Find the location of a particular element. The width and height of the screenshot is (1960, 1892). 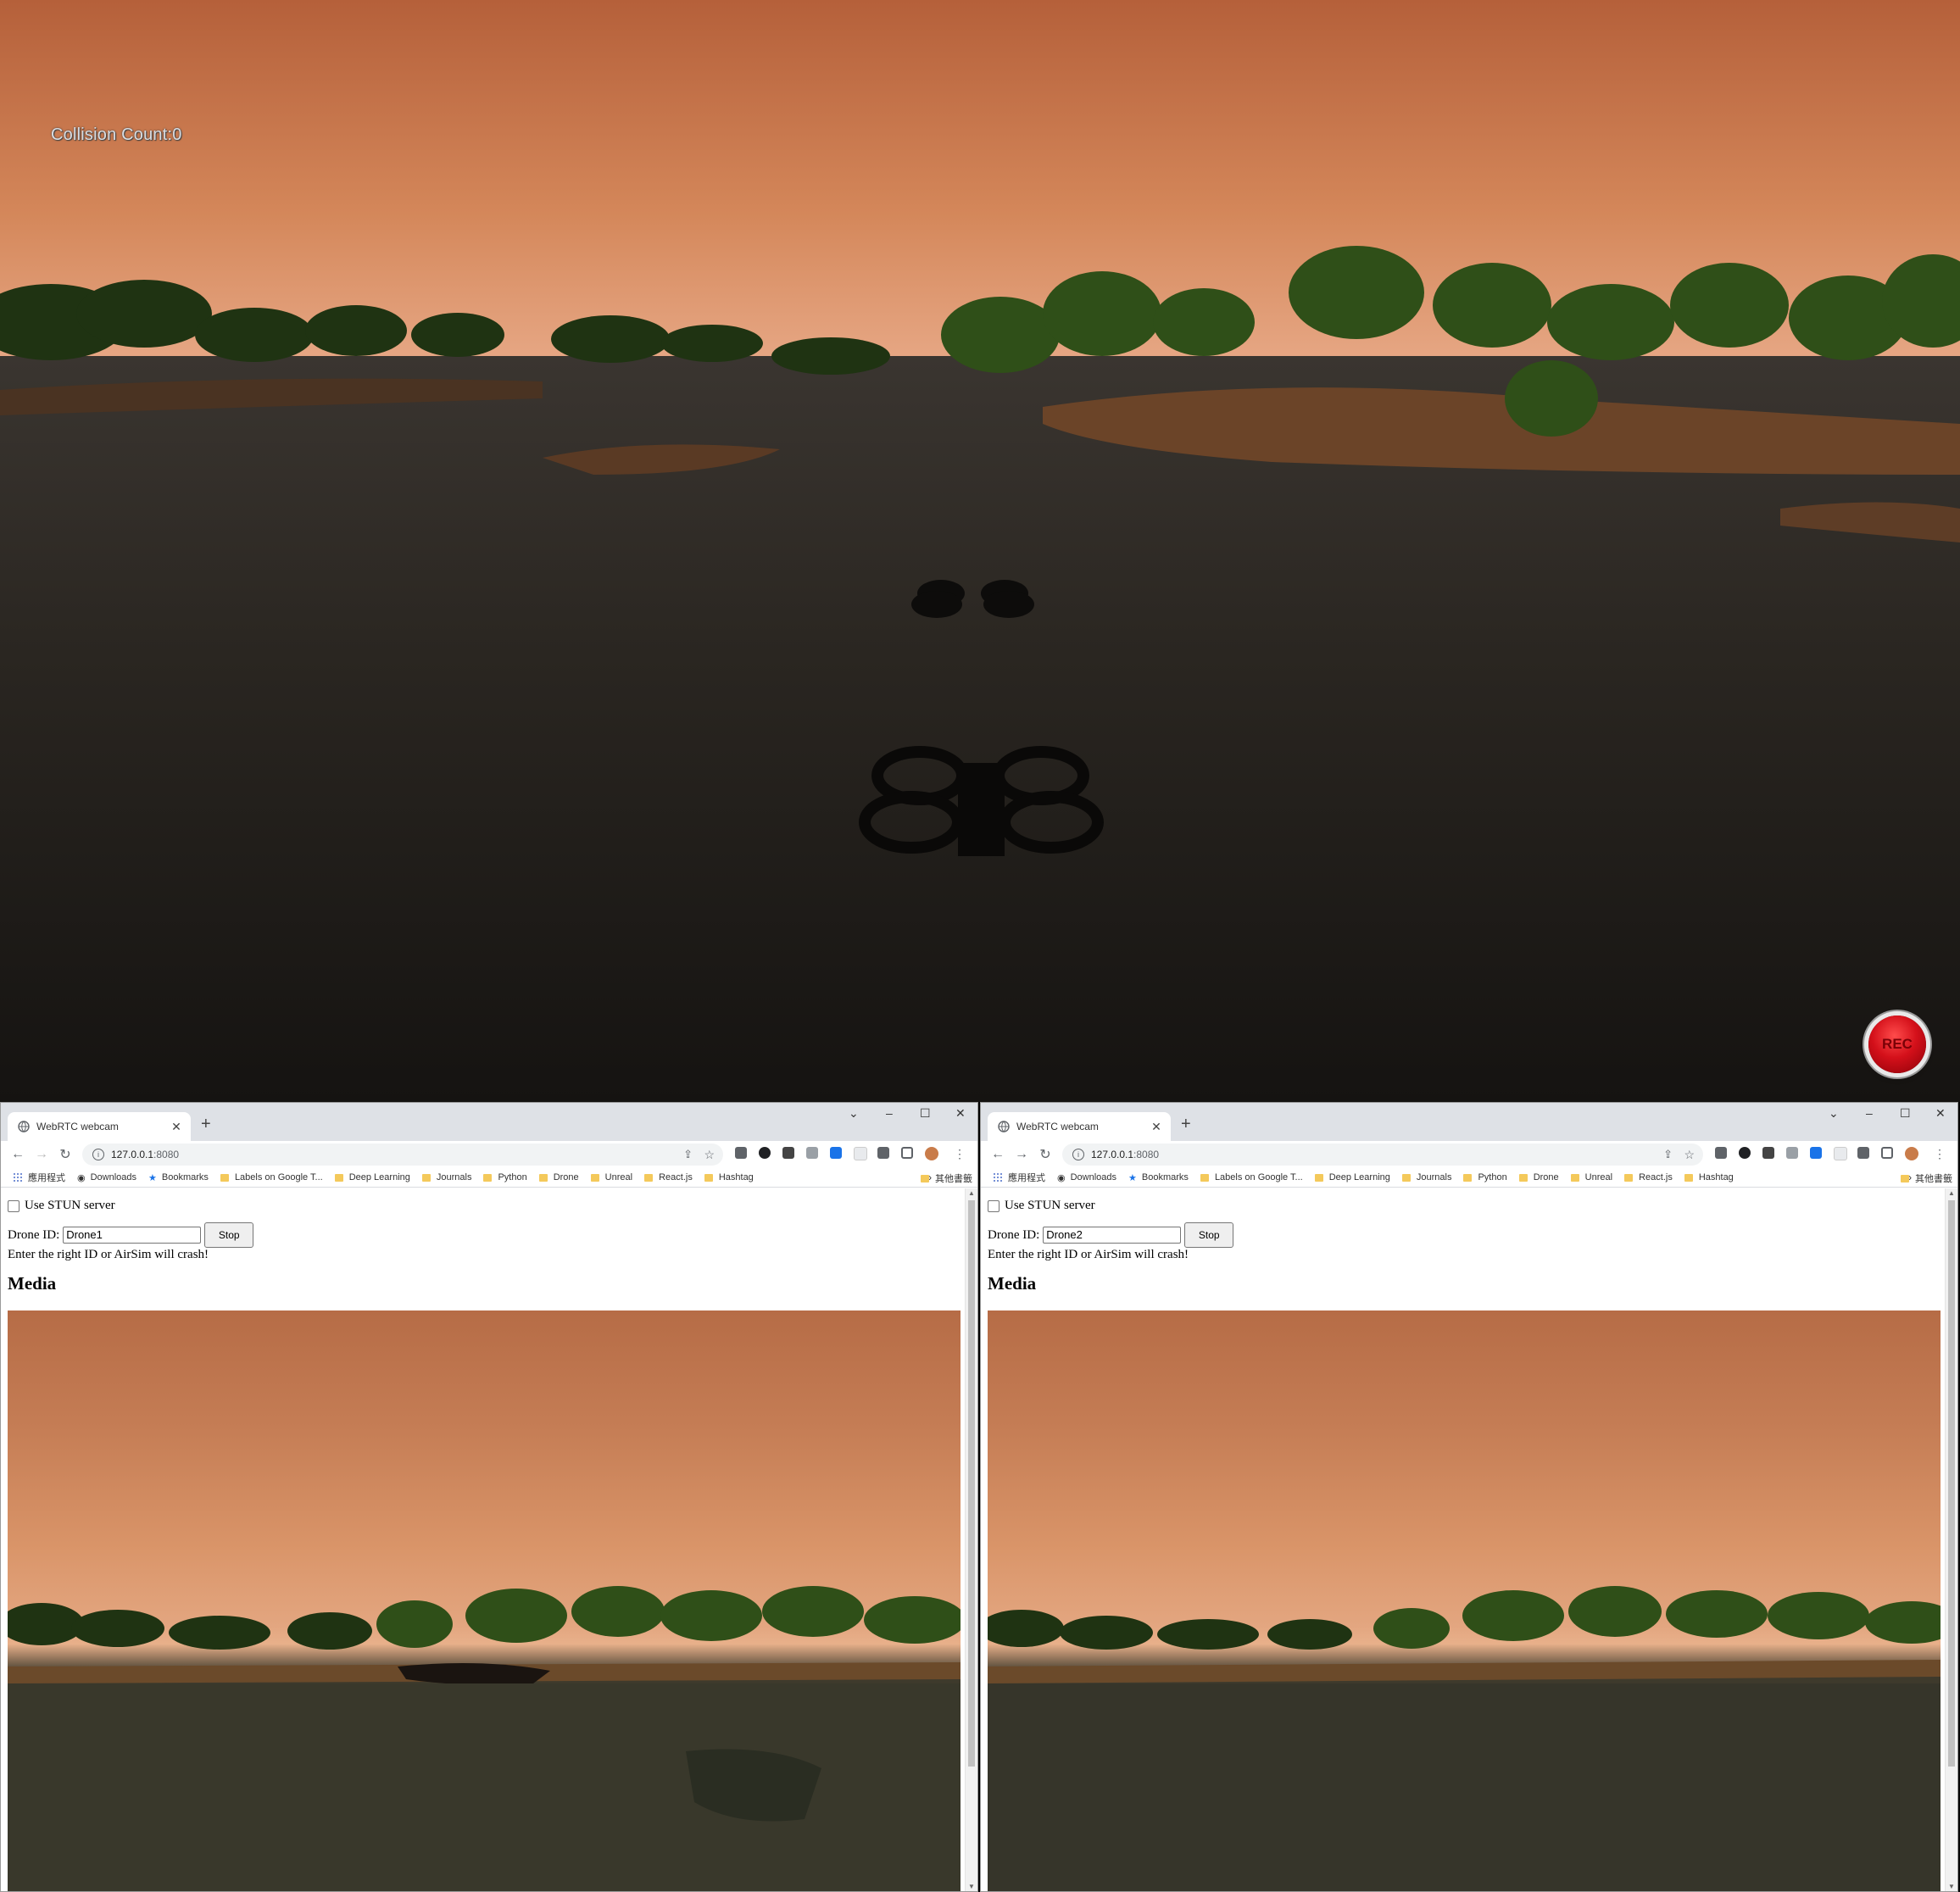

record-button: REC is located at coordinates (1897, 1044).